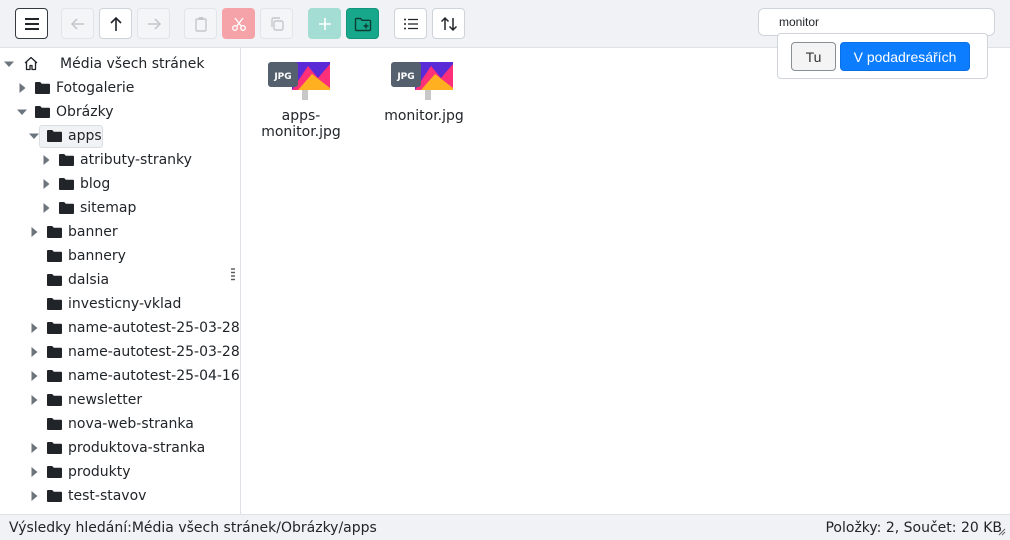 The image size is (1010, 540). I want to click on sort-icon, so click(448, 23).